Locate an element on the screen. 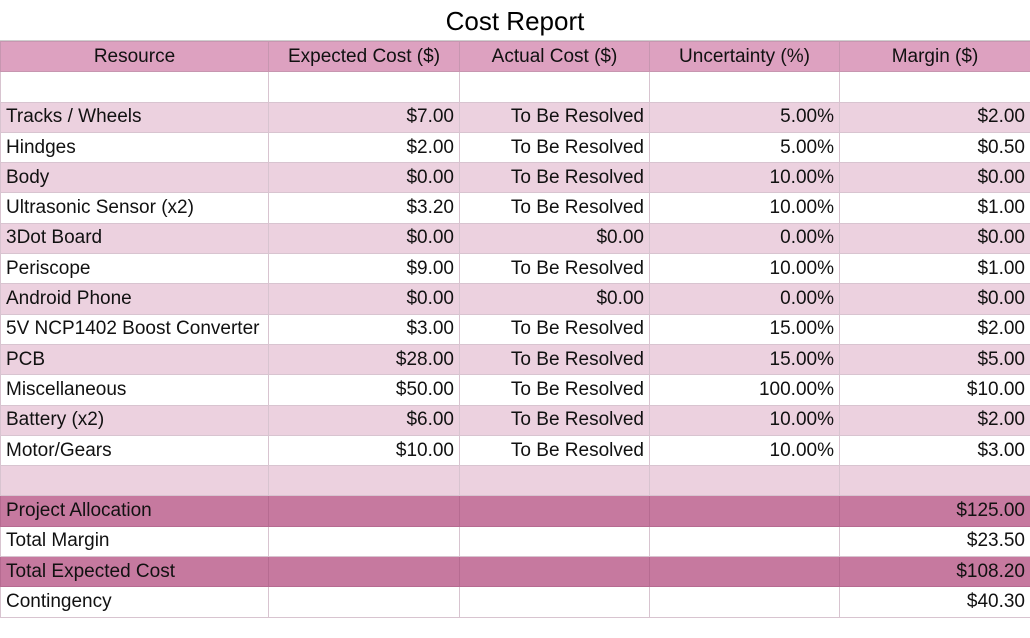 The height and width of the screenshot is (638, 1030). resource-cell: Body is located at coordinates (134, 178).